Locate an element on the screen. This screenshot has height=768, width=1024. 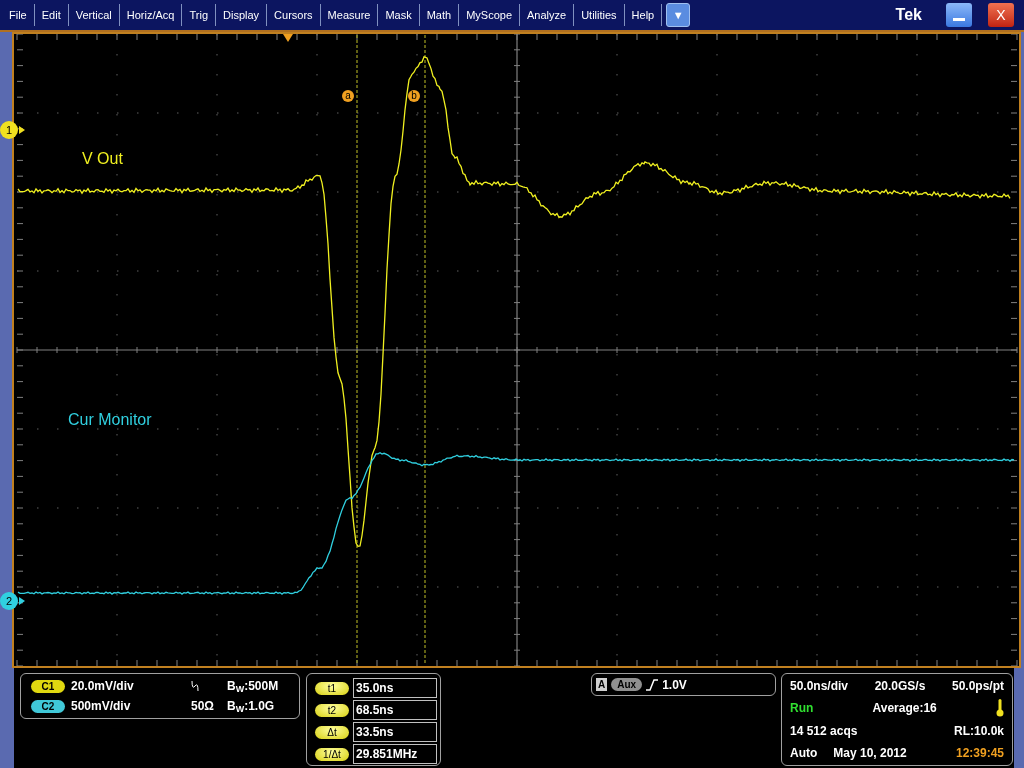
cursor-badge: Δt is located at coordinates (332, 732).